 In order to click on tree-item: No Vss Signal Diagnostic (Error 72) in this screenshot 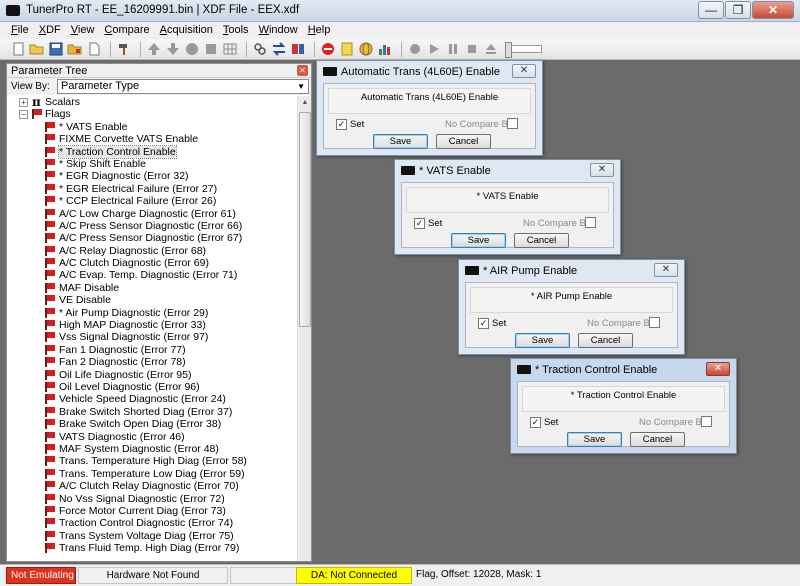, I will do `click(152, 499)`.